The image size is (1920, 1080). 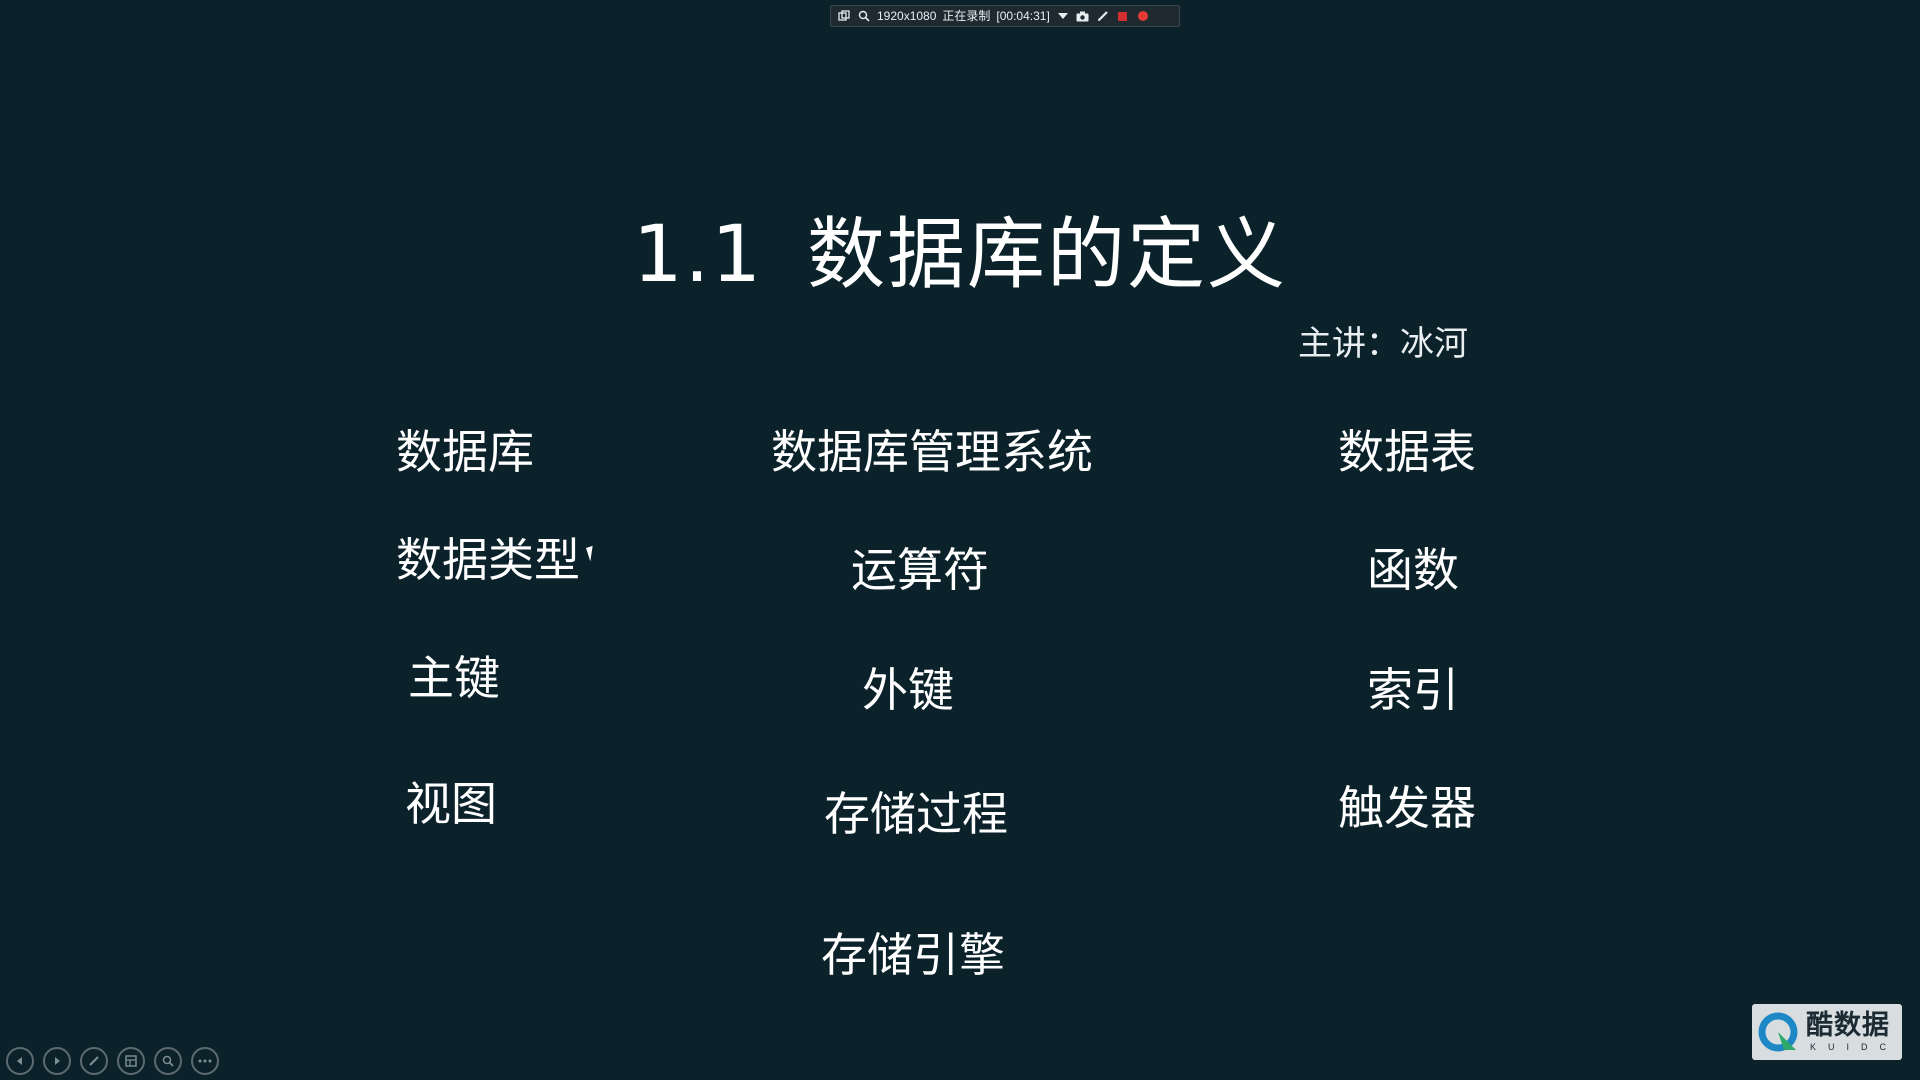 I want to click on screen-recorder-toolbar: 1920x1080 正在录制 [00:04:31], so click(x=1005, y=16).